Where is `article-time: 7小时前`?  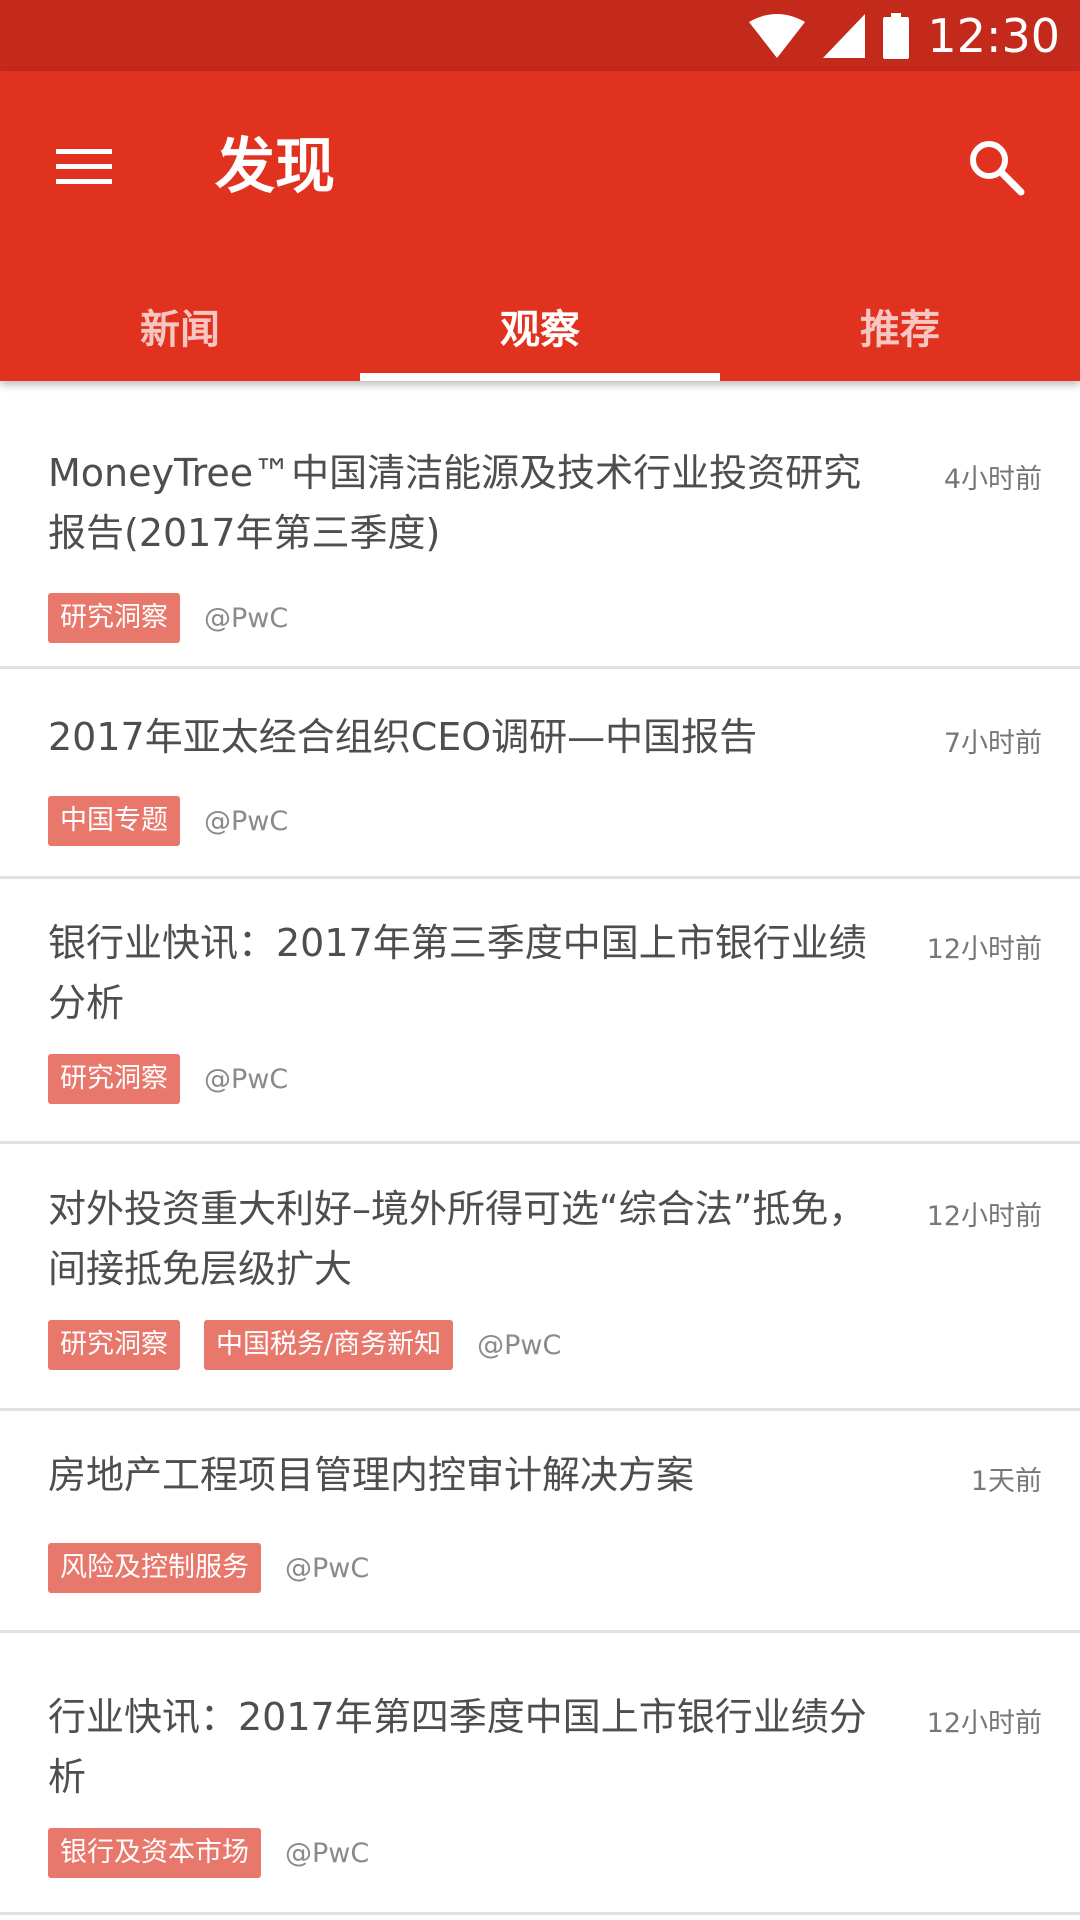 article-time: 7小时前 is located at coordinates (992, 743).